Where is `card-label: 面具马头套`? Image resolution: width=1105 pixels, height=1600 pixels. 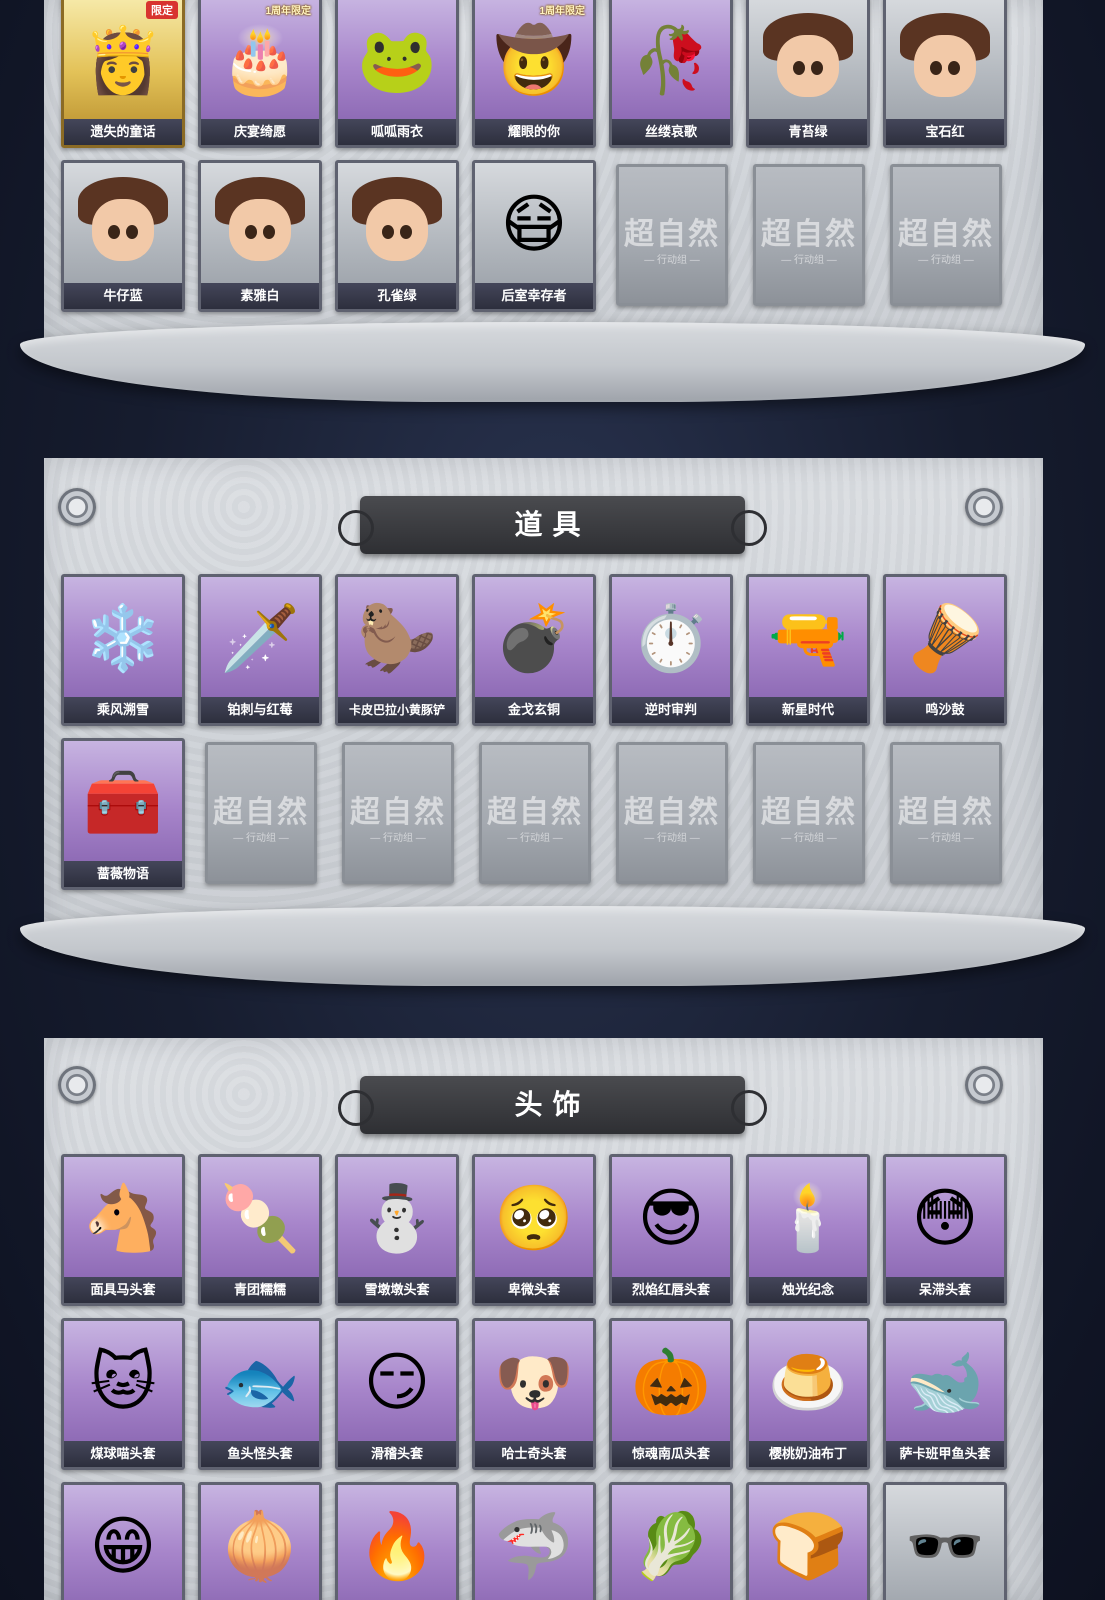
card-label: 面具马头套 is located at coordinates (123, 1290).